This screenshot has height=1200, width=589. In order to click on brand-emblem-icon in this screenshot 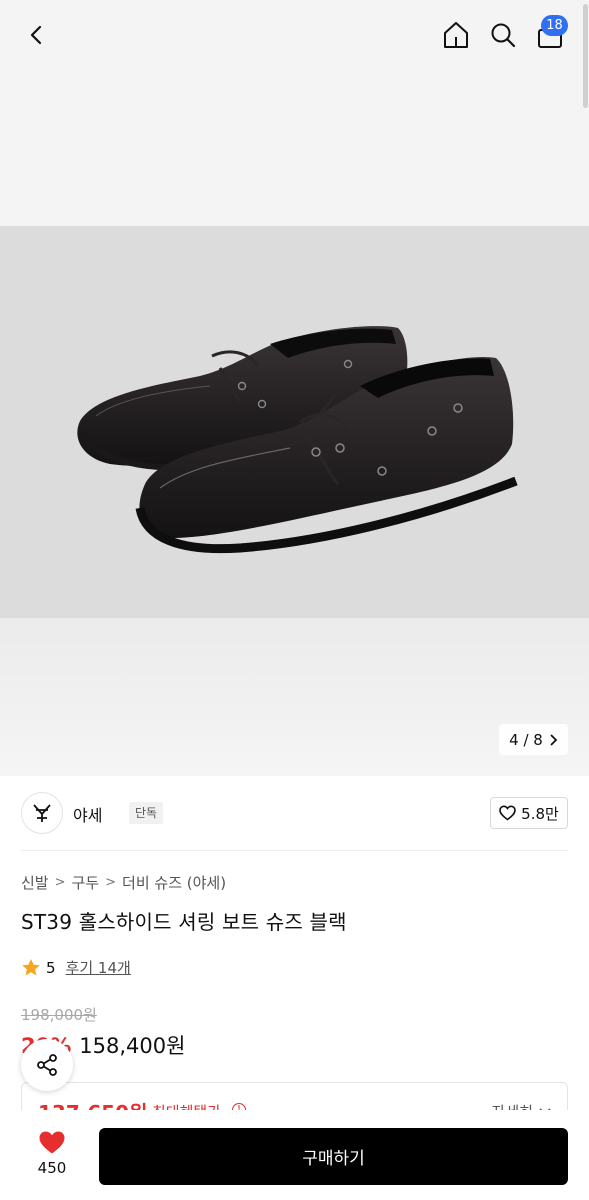, I will do `click(42, 813)`.